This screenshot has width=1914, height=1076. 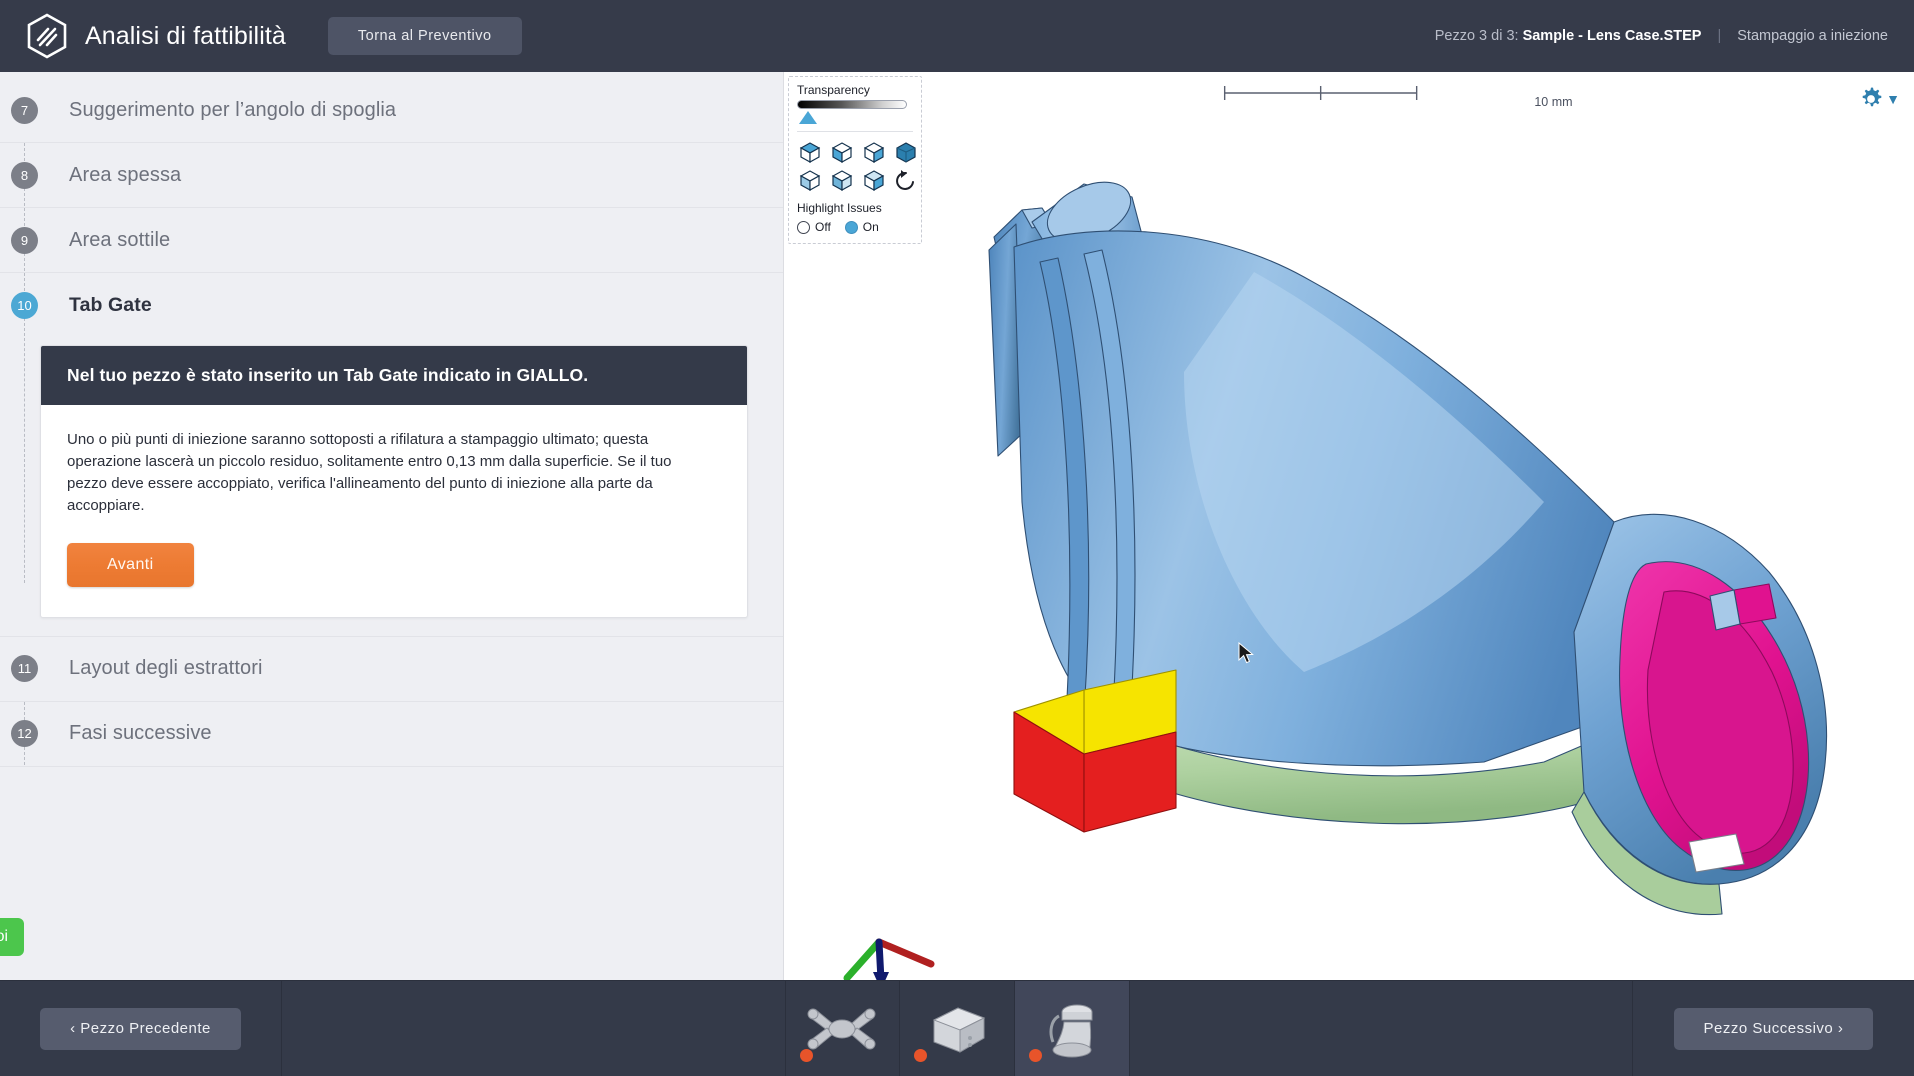 I want to click on chat-widget: con noi, so click(x=12, y=937).